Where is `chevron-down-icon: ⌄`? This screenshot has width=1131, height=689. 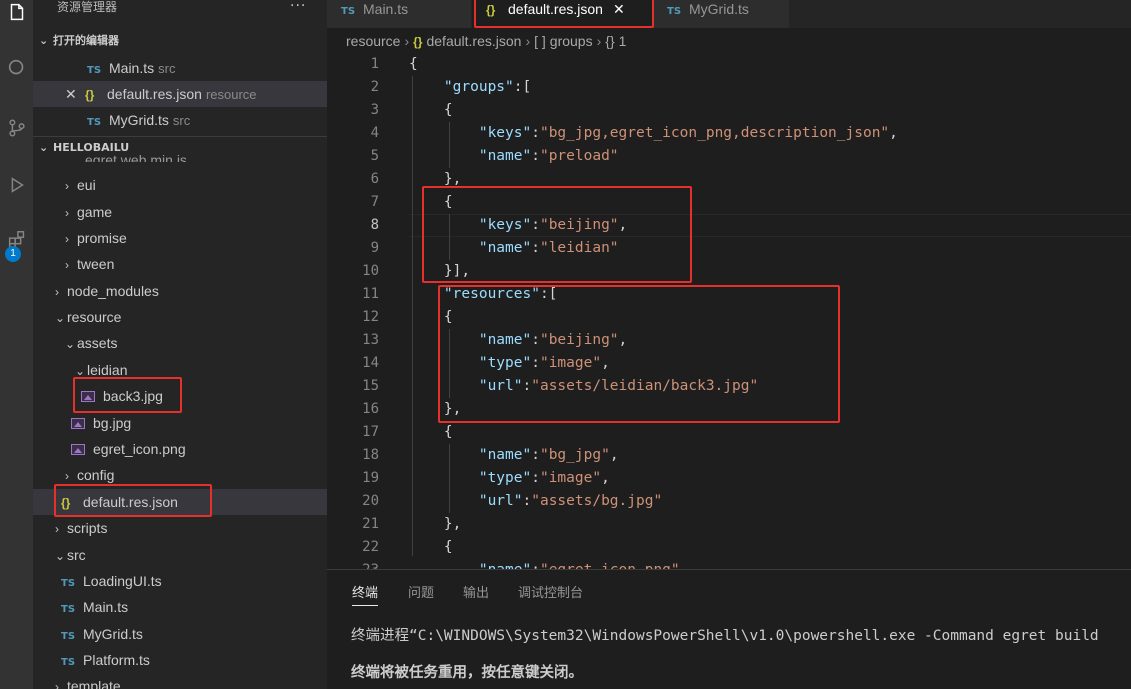
chevron-down-icon: ⌄ is located at coordinates (70, 344).